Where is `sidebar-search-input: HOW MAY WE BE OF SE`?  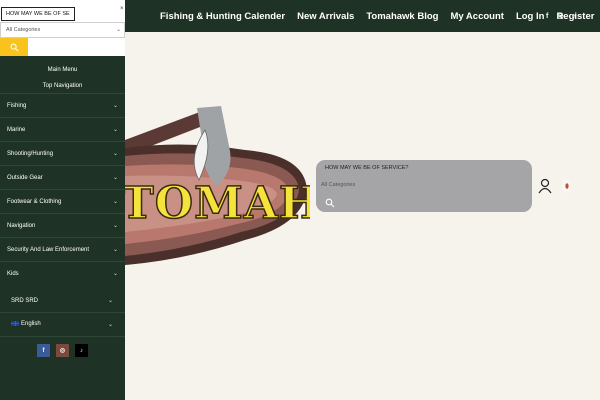 sidebar-search-input: HOW MAY WE BE OF SE is located at coordinates (38, 14).